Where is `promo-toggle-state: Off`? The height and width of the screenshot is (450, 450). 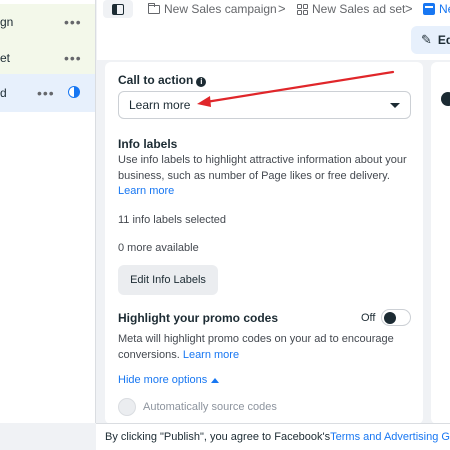 promo-toggle-state: Off is located at coordinates (368, 318).